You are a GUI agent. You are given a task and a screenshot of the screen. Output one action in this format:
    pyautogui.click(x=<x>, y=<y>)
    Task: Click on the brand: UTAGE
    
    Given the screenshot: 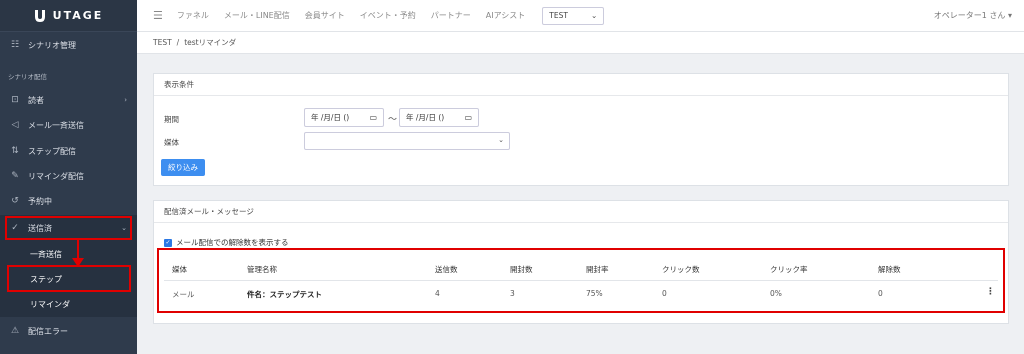 What is the action you would take?
    pyautogui.click(x=68, y=16)
    